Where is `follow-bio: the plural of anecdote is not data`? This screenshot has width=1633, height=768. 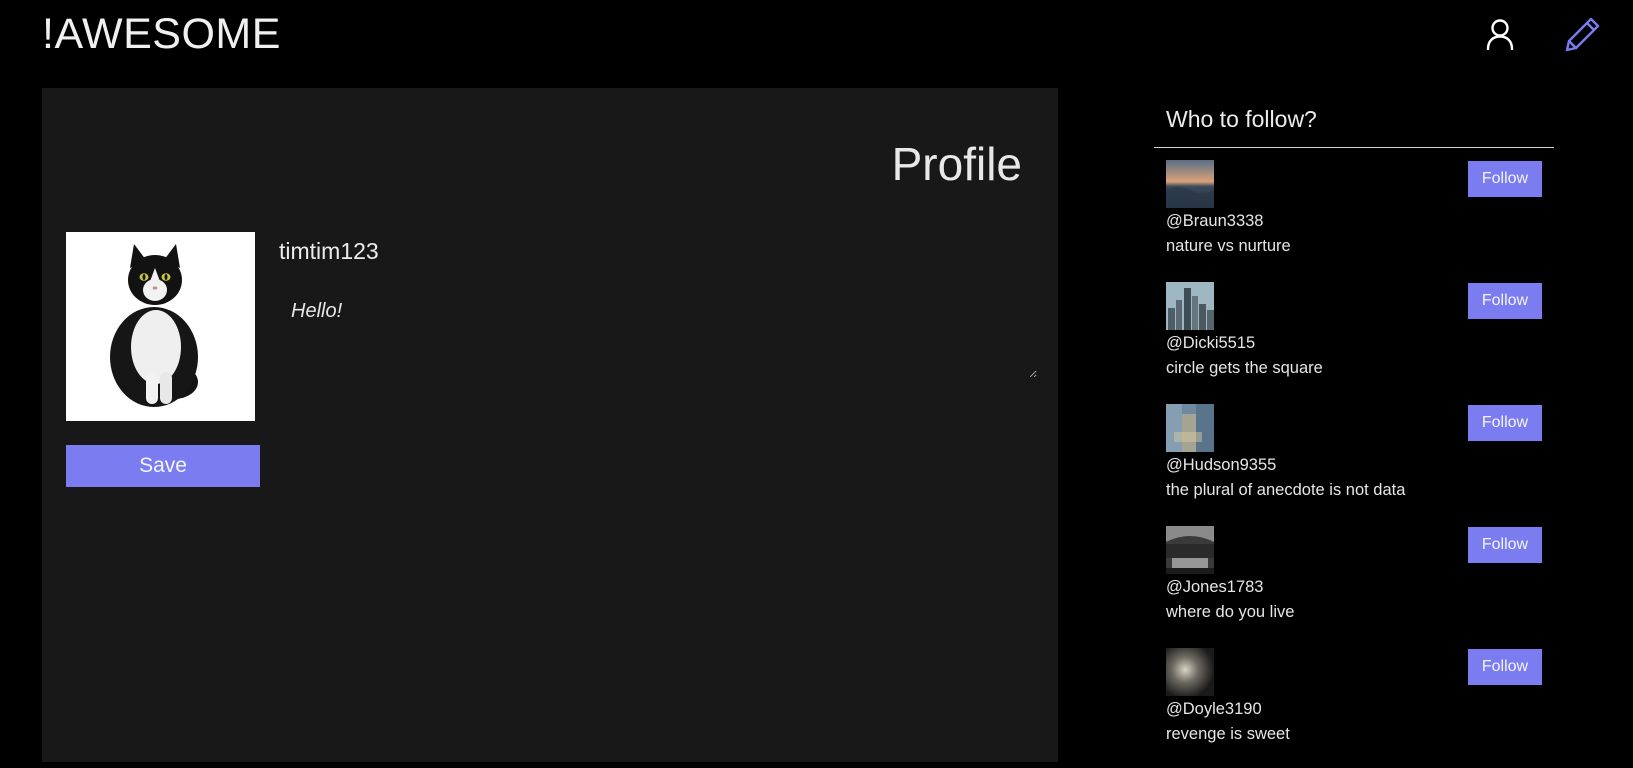 follow-bio: the plural of anecdote is not data is located at coordinates (1286, 490).